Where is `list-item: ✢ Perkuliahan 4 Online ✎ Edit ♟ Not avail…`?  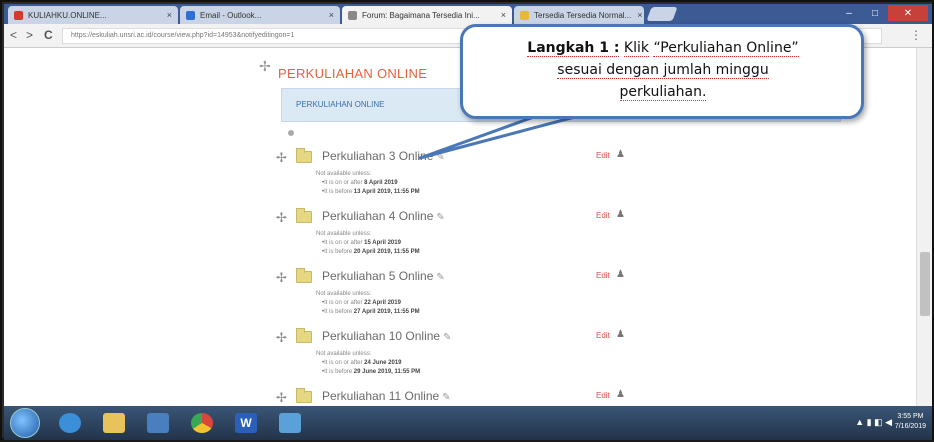
list-item: ✢ Perkuliahan 4 Online ✎ Edit ♟ Not avail… is located at coordinates (576, 231).